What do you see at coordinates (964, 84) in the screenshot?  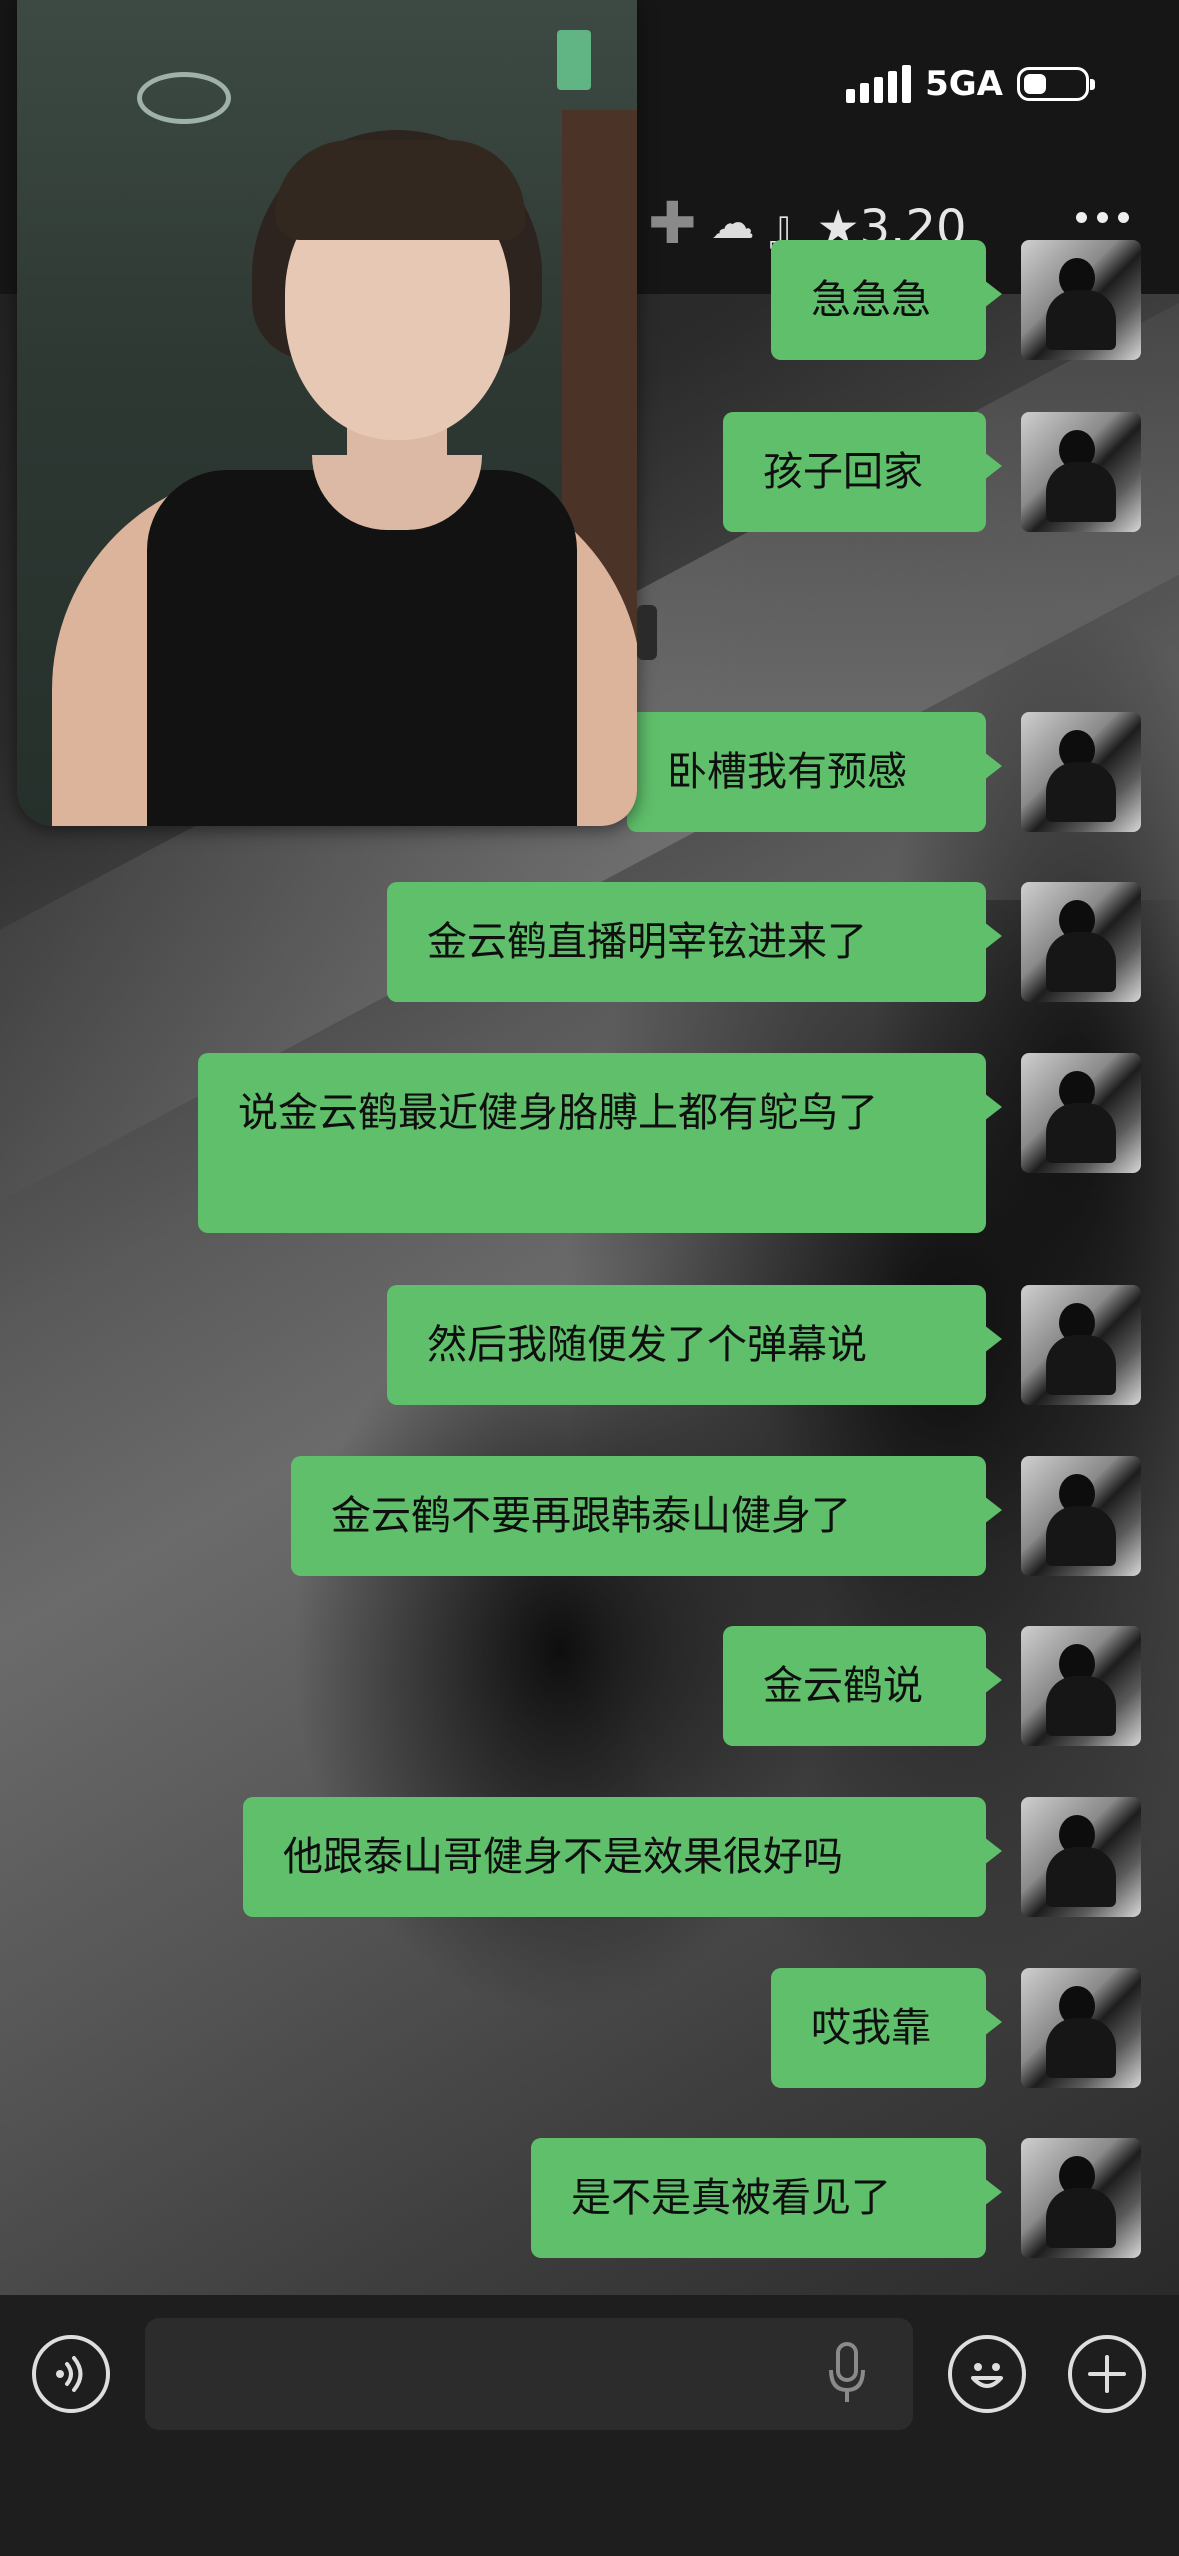 I see `network-type: 5GA` at bounding box center [964, 84].